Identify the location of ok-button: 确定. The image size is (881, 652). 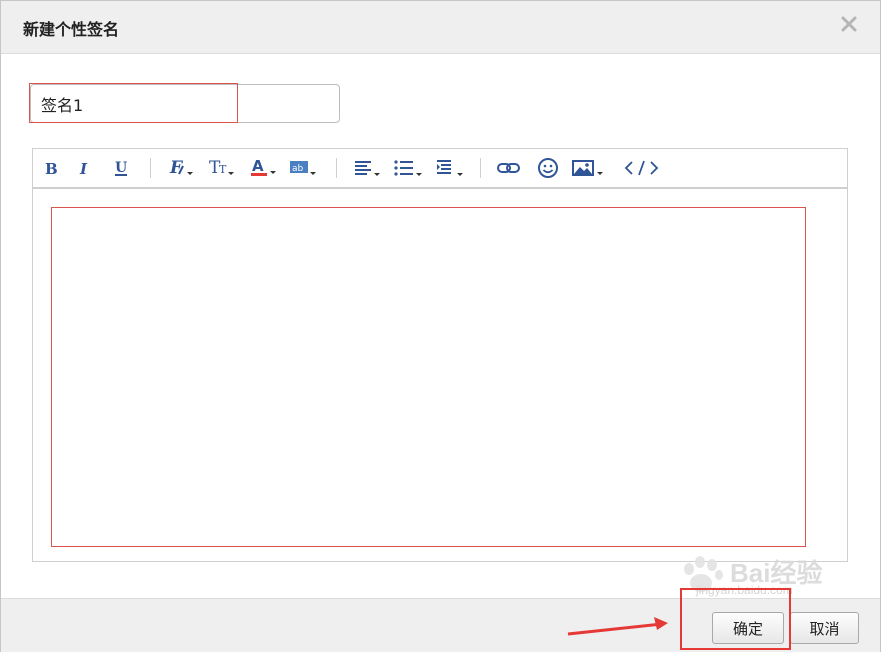
(748, 628).